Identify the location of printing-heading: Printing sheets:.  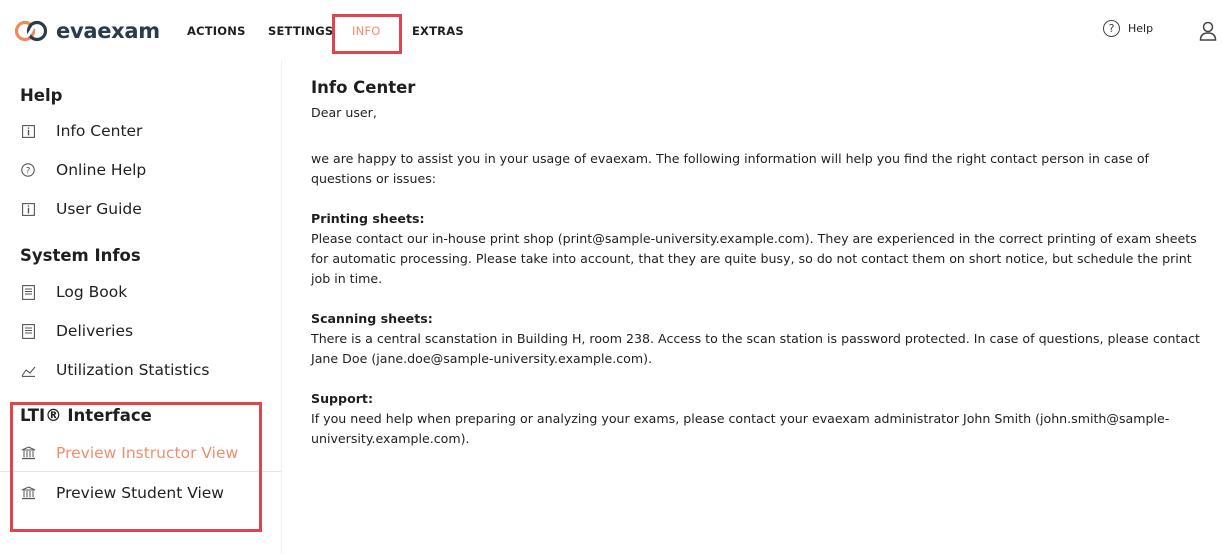
(368, 218).